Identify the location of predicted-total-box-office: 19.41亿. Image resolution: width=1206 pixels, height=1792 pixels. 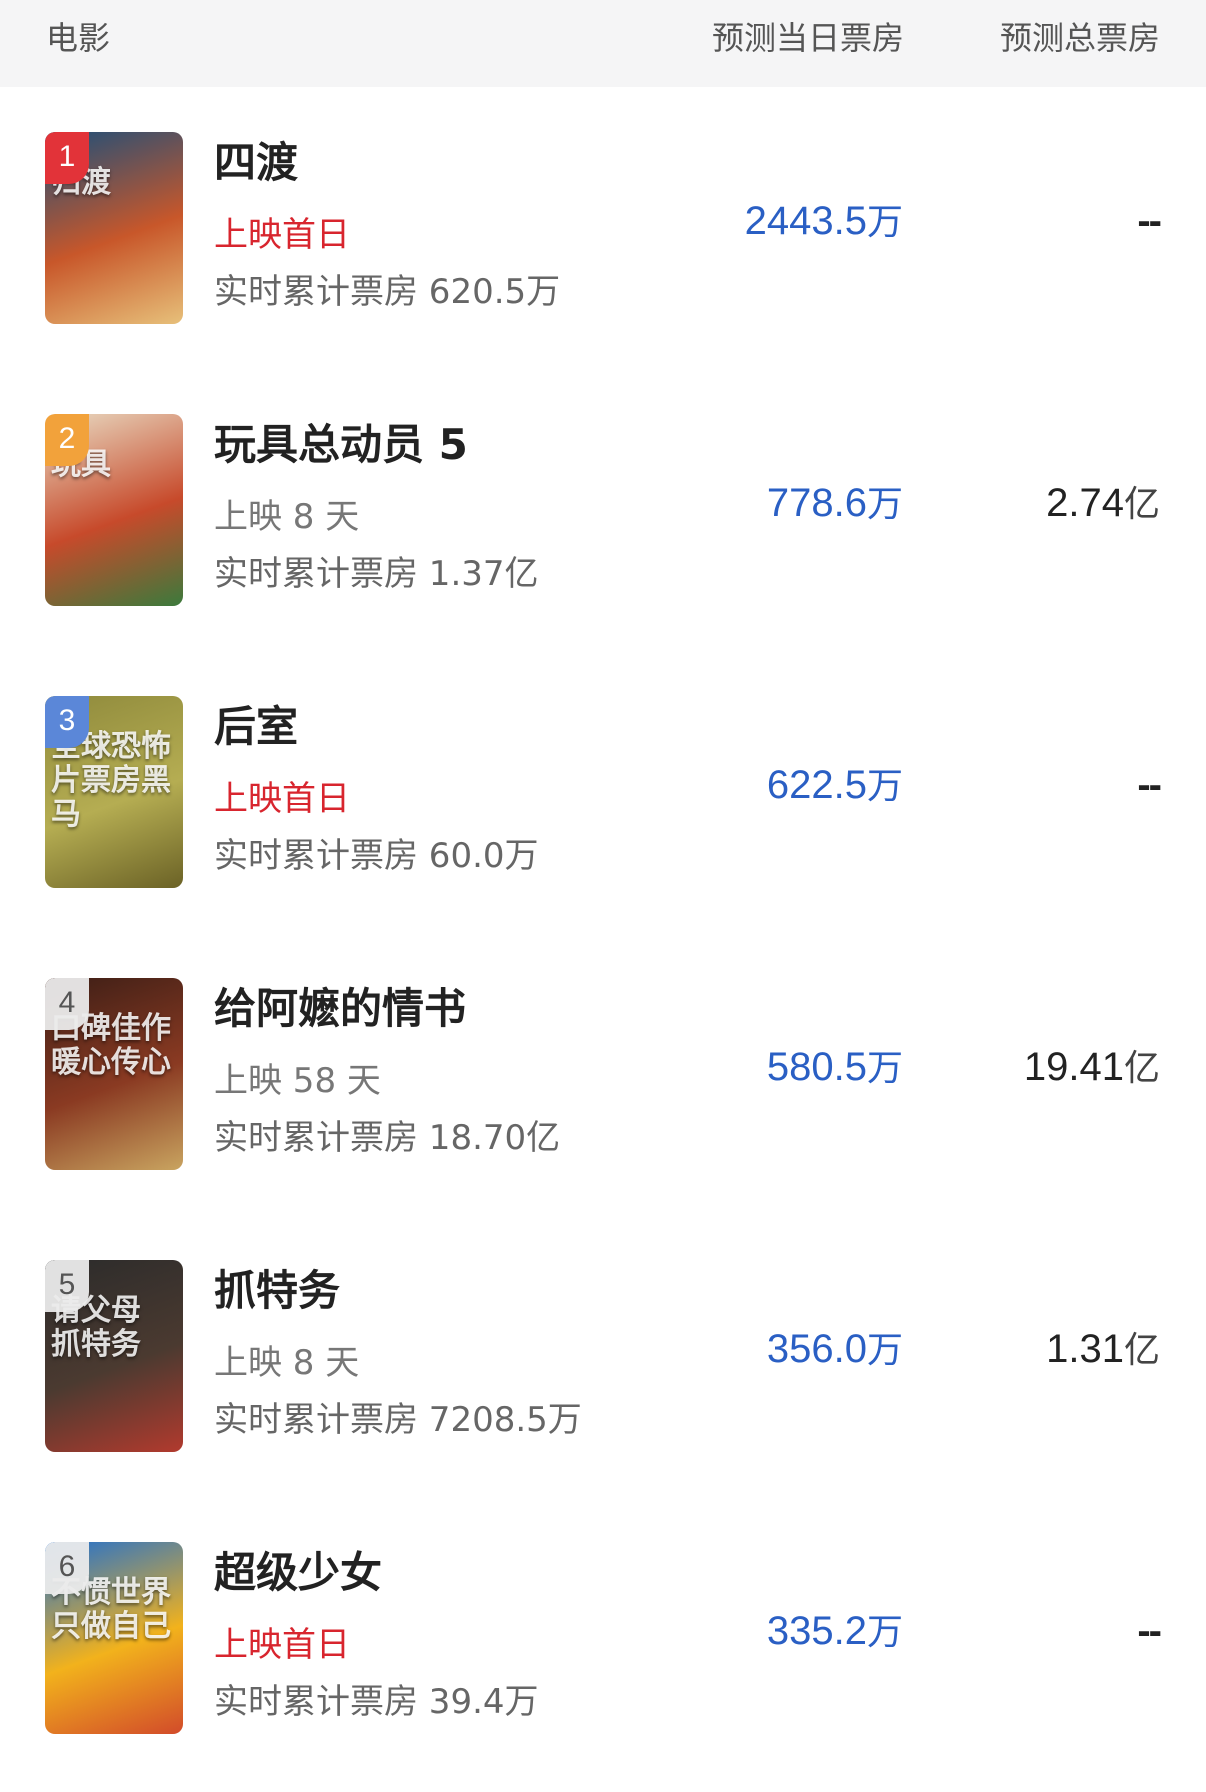
(1092, 1068).